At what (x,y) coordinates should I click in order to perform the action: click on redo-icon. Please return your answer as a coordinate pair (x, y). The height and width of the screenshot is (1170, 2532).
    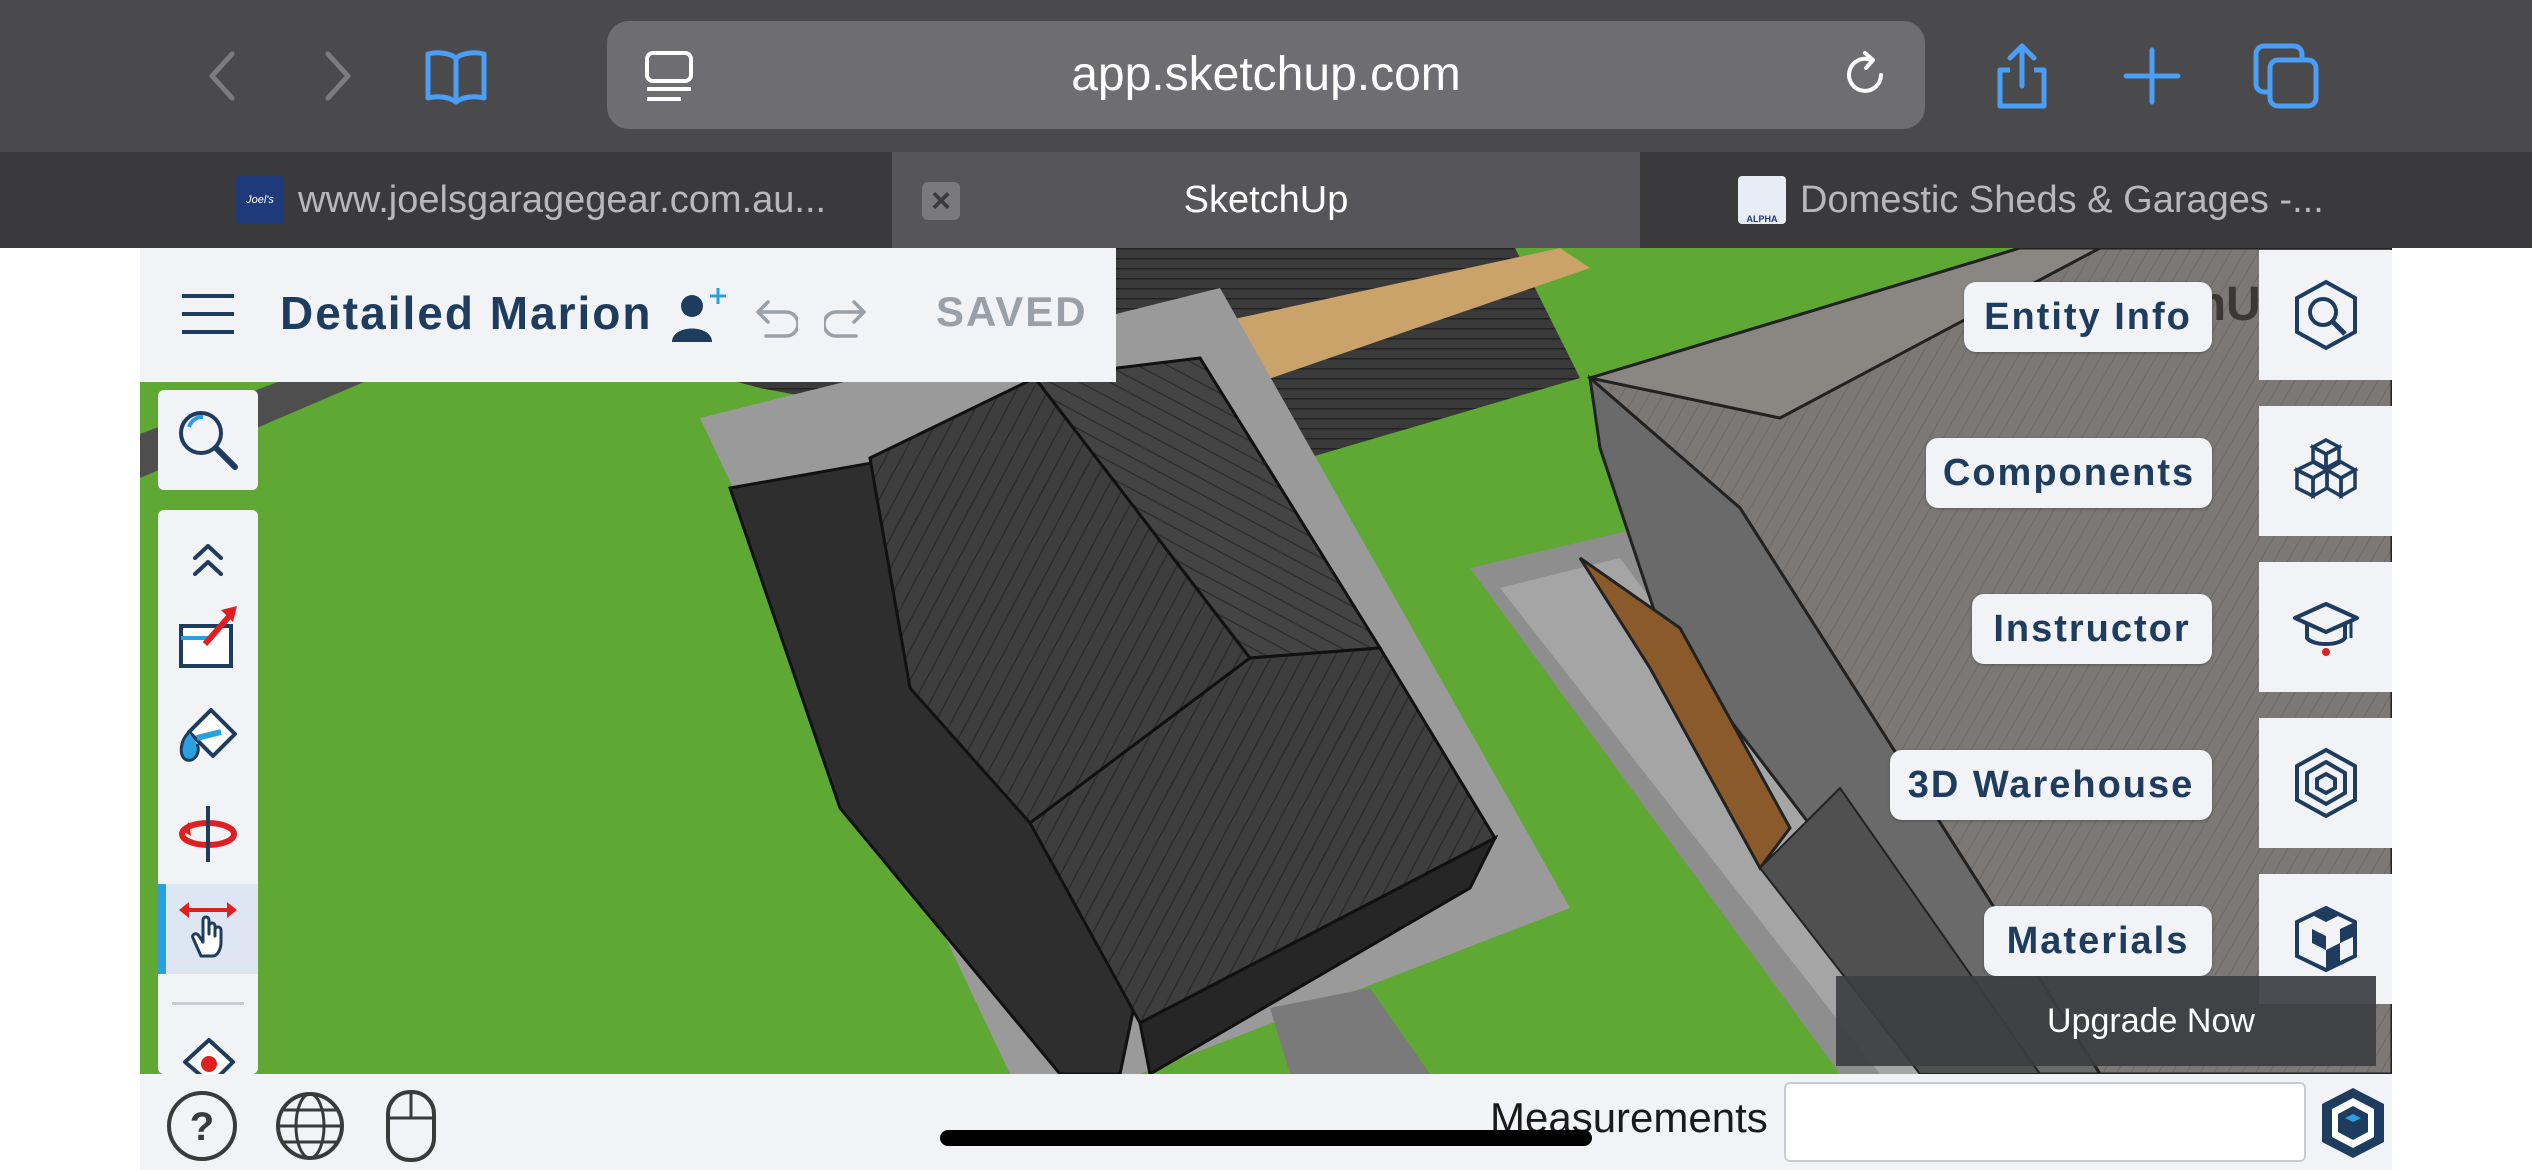
    Looking at the image, I should click on (850, 318).